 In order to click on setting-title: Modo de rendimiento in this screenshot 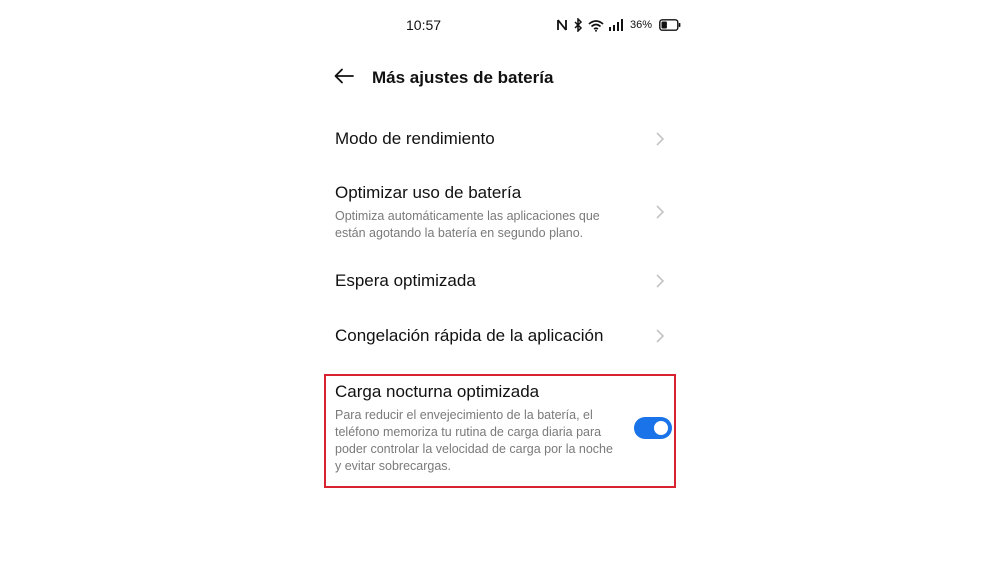, I will do `click(415, 138)`.